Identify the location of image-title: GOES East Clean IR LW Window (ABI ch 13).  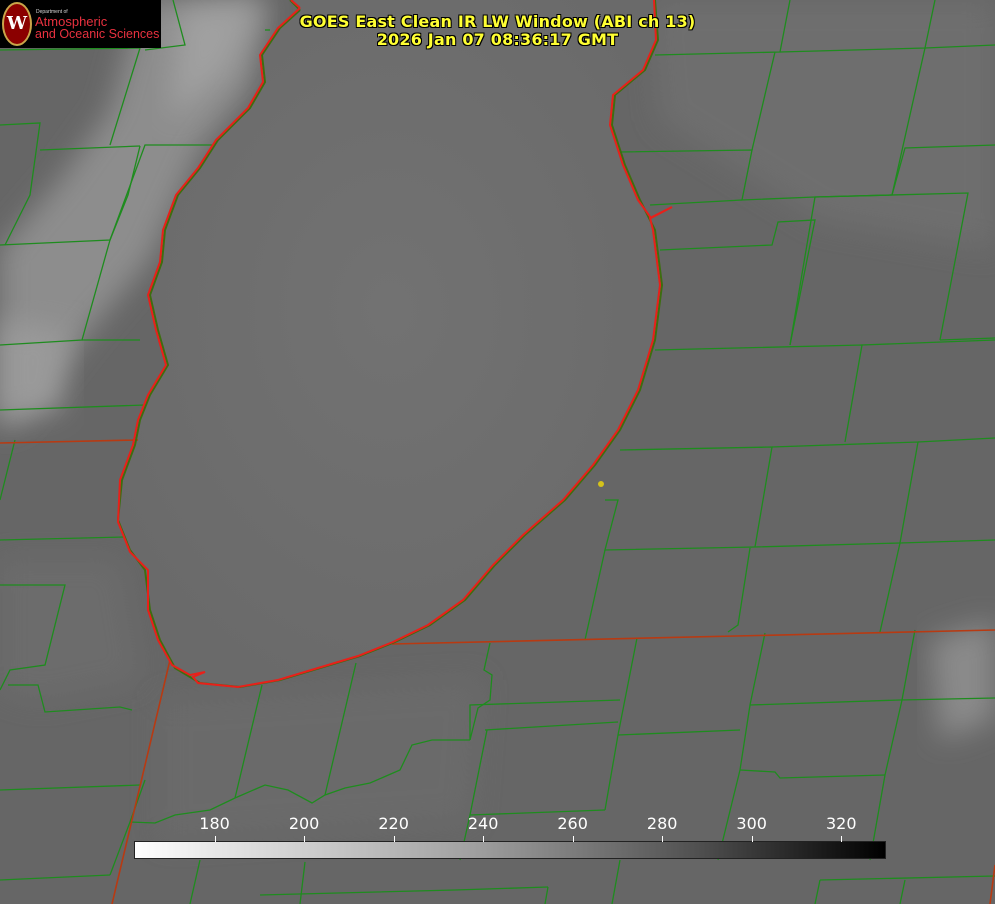
(497, 21).